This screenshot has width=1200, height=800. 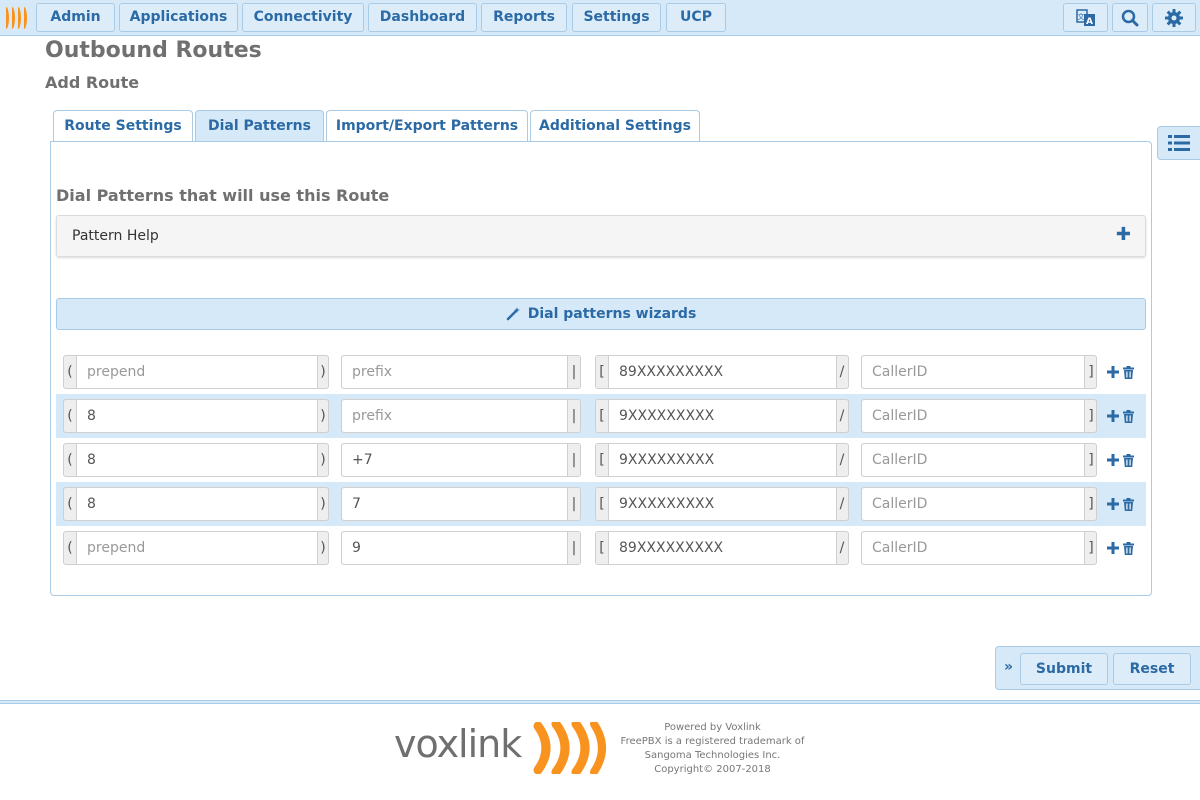 I want to click on search-button, so click(x=1130, y=17).